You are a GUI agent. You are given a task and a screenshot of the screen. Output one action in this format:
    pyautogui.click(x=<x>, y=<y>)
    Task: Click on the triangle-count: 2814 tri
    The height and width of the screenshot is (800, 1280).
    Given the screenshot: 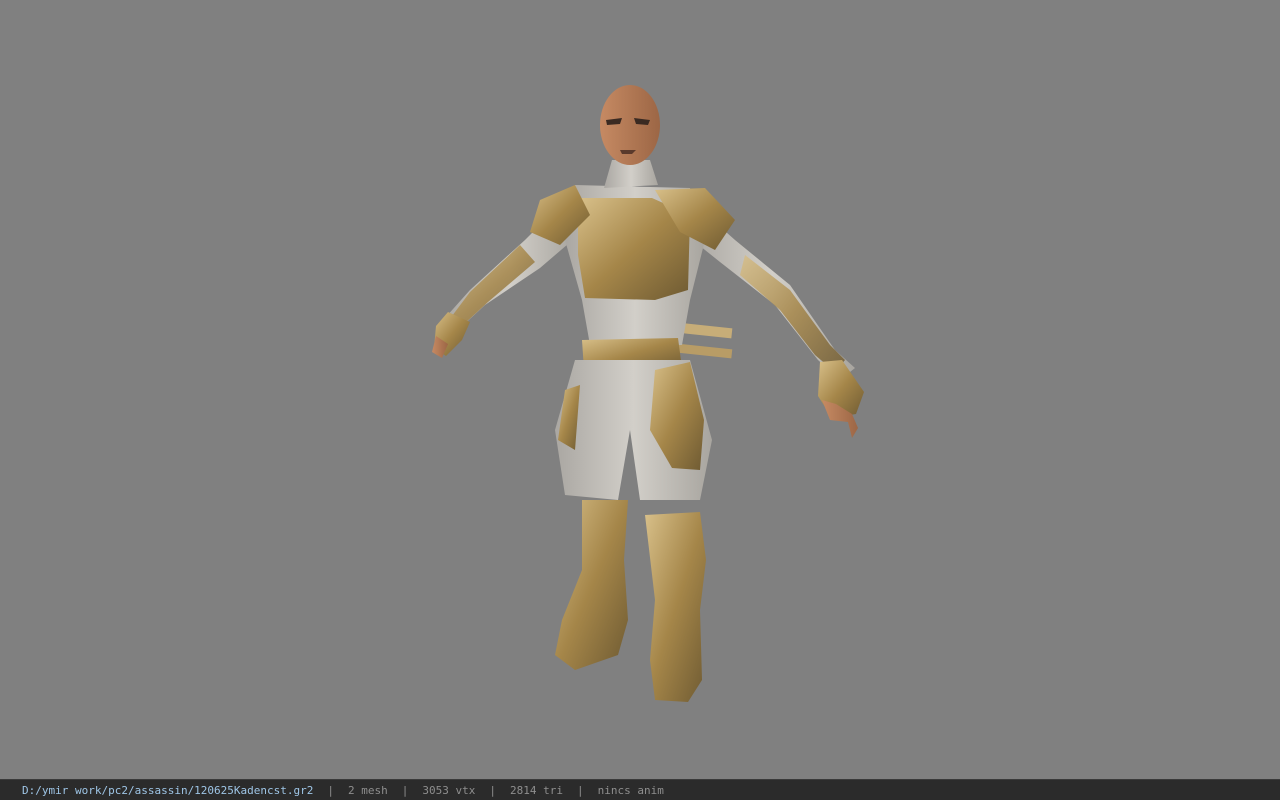 What is the action you would take?
    pyautogui.click(x=536, y=790)
    